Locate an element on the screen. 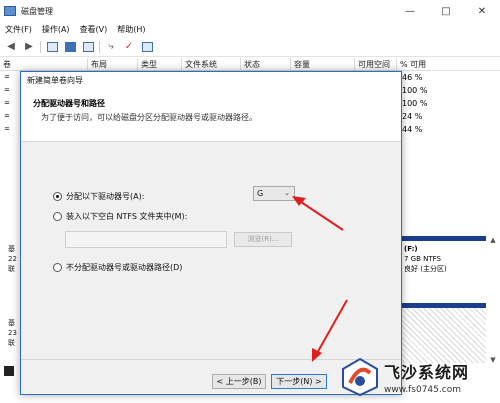  toolbar: ◀ ▶ ⤷ ✓ is located at coordinates (250, 47).